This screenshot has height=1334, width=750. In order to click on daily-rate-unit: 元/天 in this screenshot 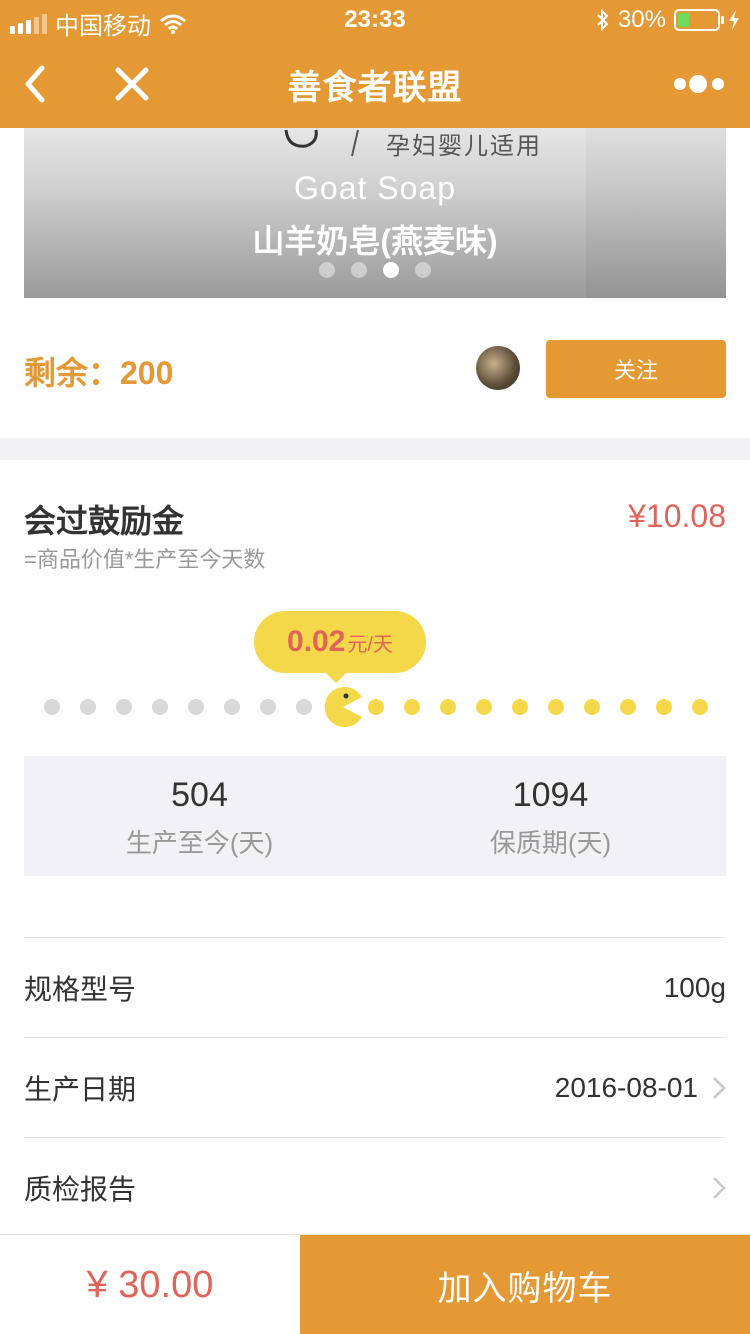, I will do `click(370, 644)`.